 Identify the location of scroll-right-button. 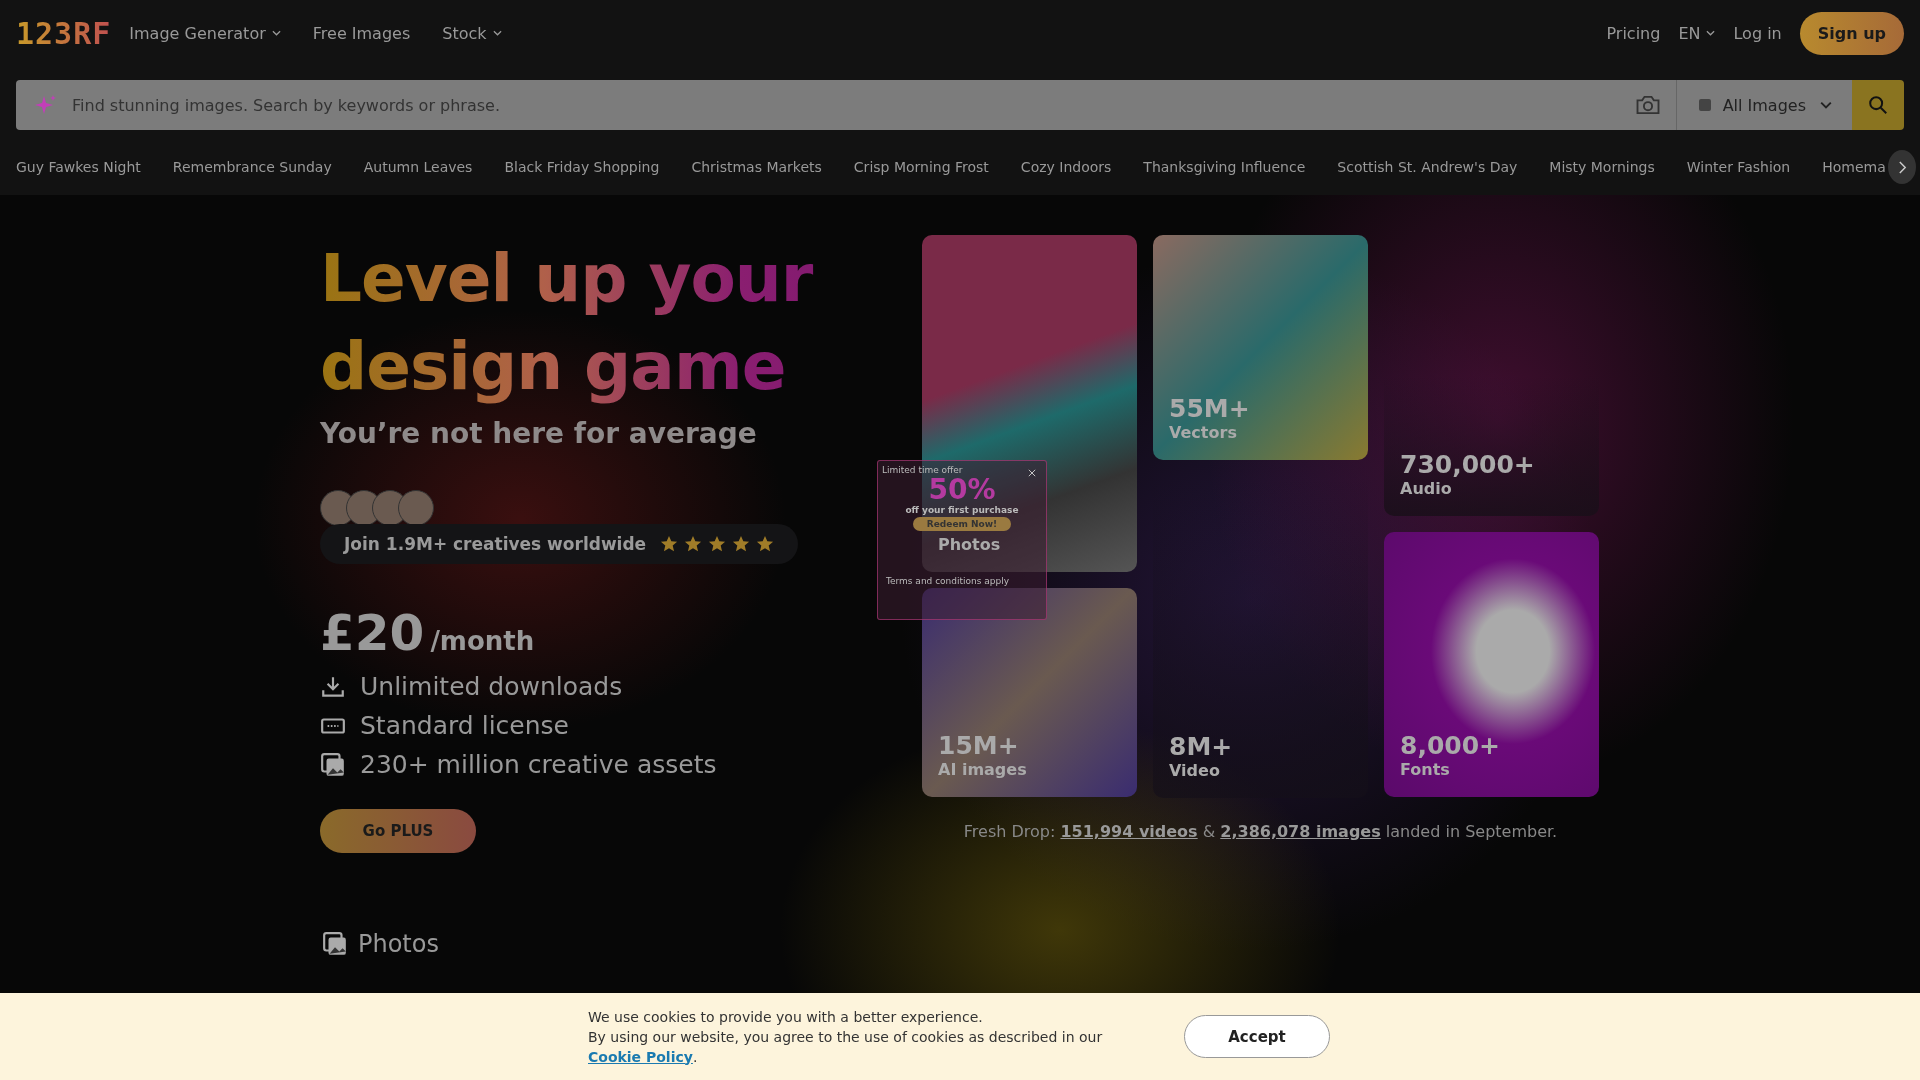
(1902, 167).